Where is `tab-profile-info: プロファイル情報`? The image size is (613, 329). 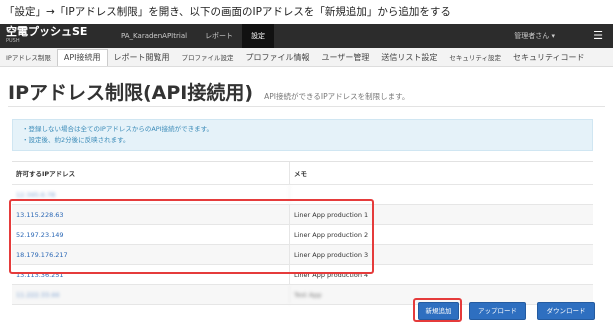
tab-profile-info: プロファイル情報 is located at coordinates (278, 58).